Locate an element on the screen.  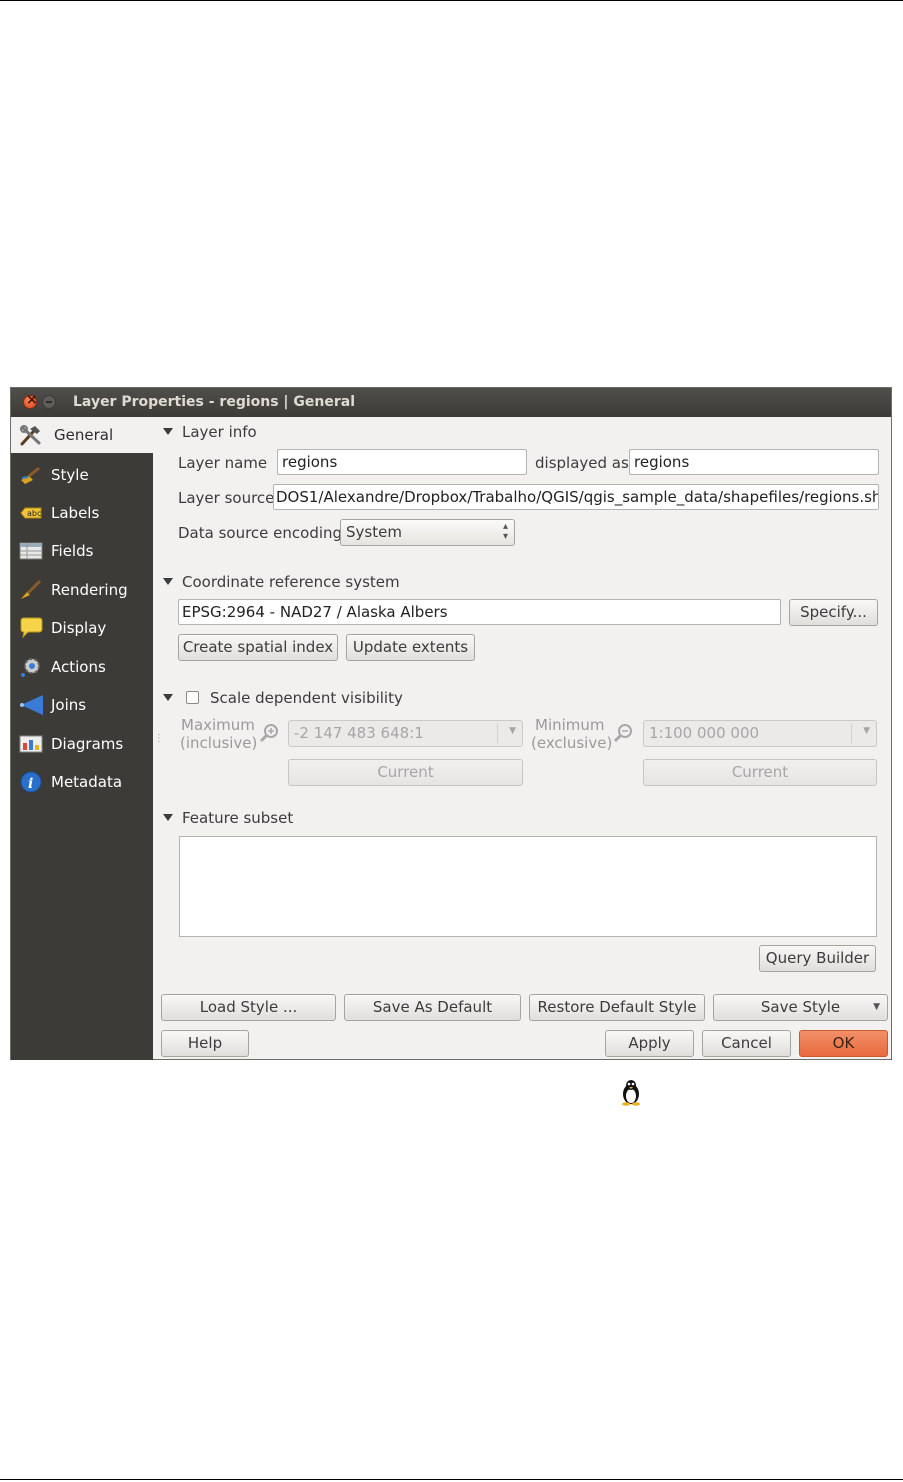
info-icon: i is located at coordinates (31, 782).